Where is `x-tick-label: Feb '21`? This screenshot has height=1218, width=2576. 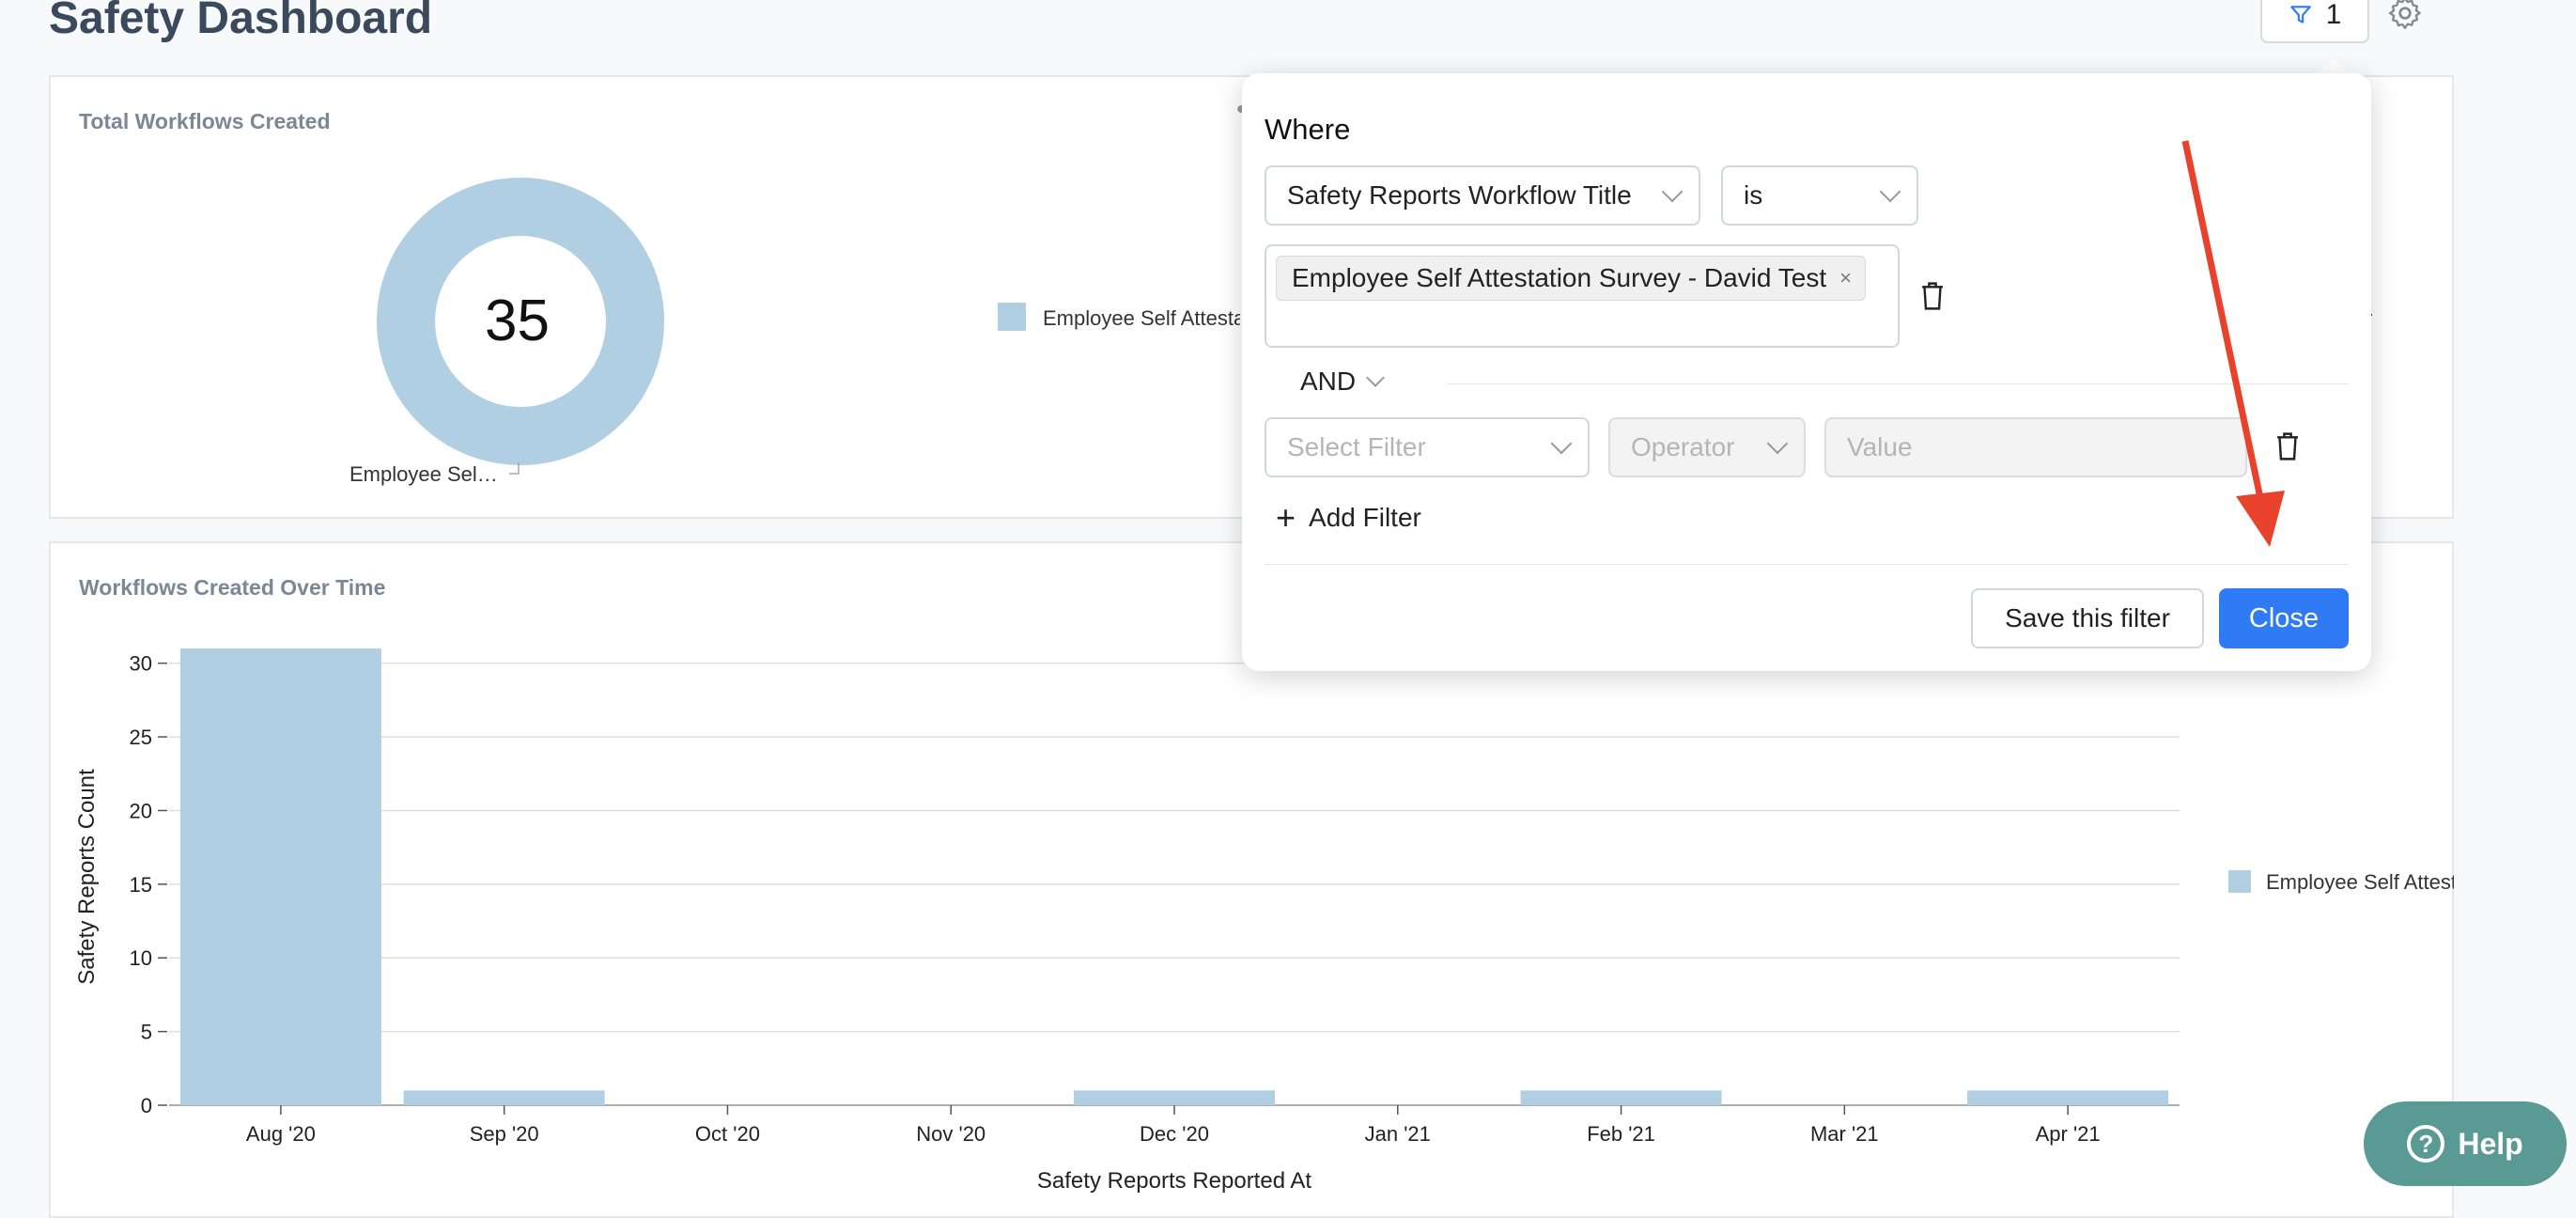 x-tick-label: Feb '21 is located at coordinates (1621, 1134).